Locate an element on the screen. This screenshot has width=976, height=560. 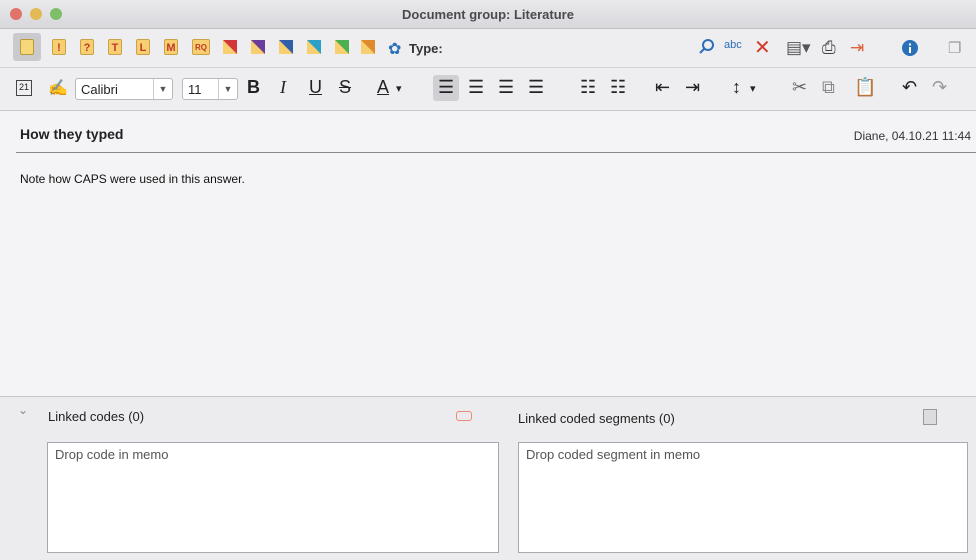
linked-segments-label: Linked coded segments (0) is located at coordinates (596, 418).